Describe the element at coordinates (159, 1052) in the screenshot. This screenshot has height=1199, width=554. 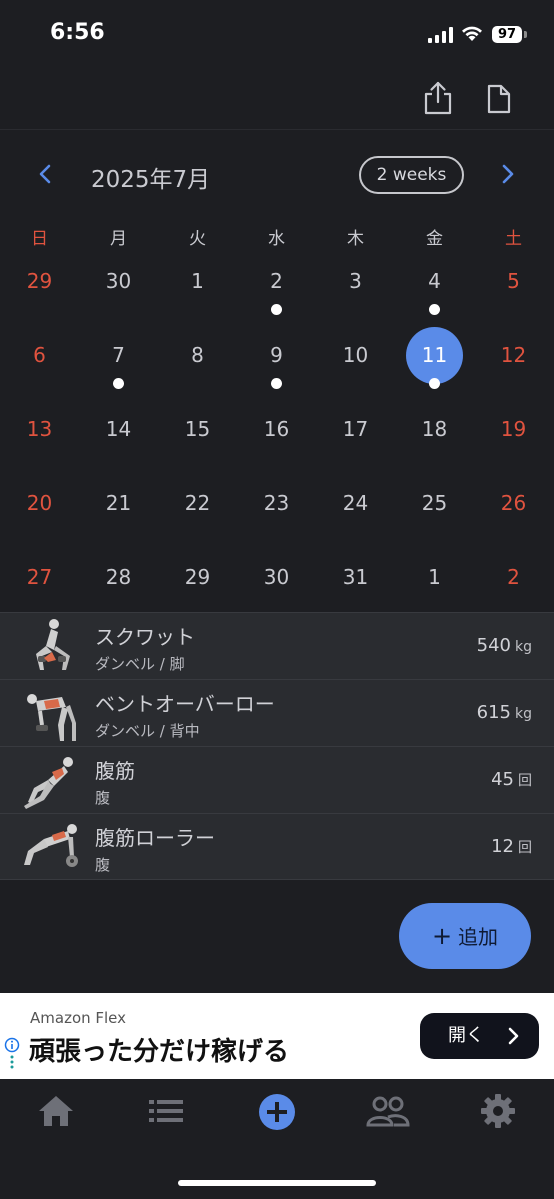
I see `ad-headline: 頑張った分だけ稼げる` at that location.